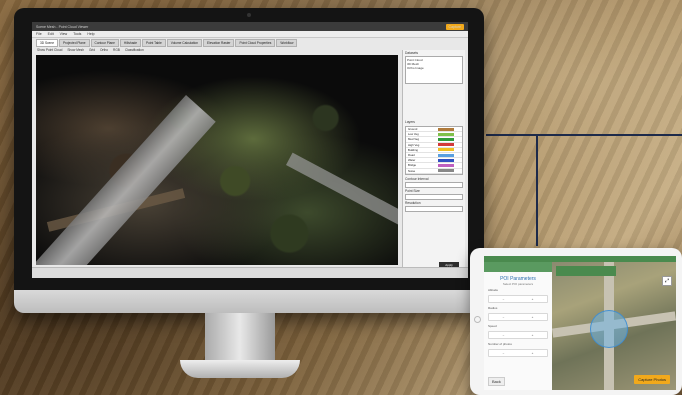  Describe the element at coordinates (500, 344) in the screenshot. I see `param-label: Number of photos` at that location.